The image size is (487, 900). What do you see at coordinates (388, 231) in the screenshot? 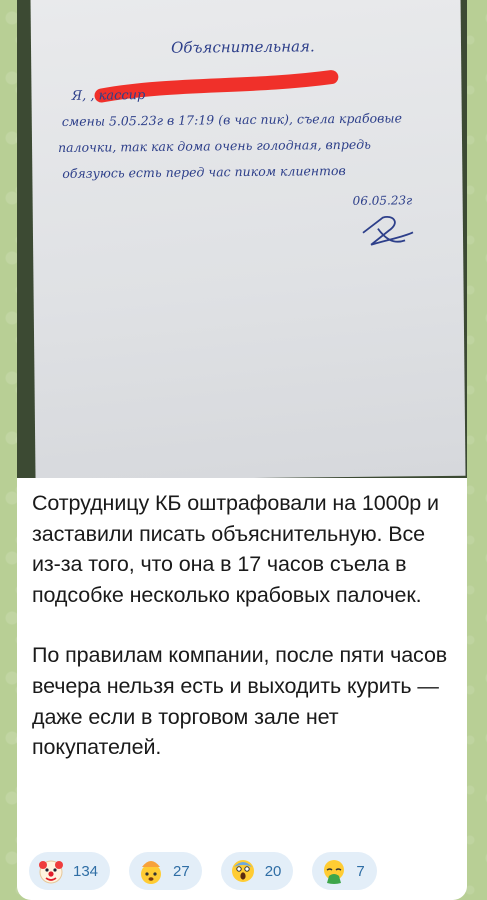
I see `signature` at bounding box center [388, 231].